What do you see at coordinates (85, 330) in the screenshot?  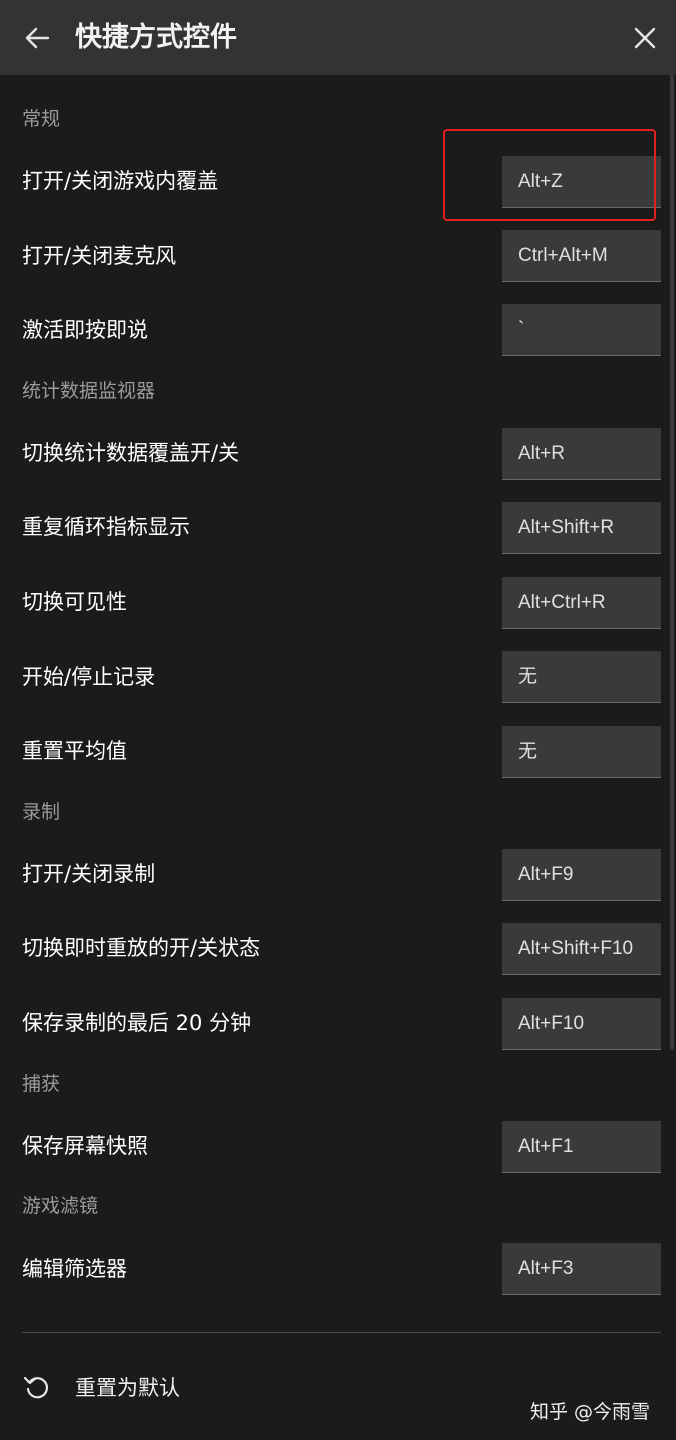 I see `shortcut-label: 激活即按即说` at bounding box center [85, 330].